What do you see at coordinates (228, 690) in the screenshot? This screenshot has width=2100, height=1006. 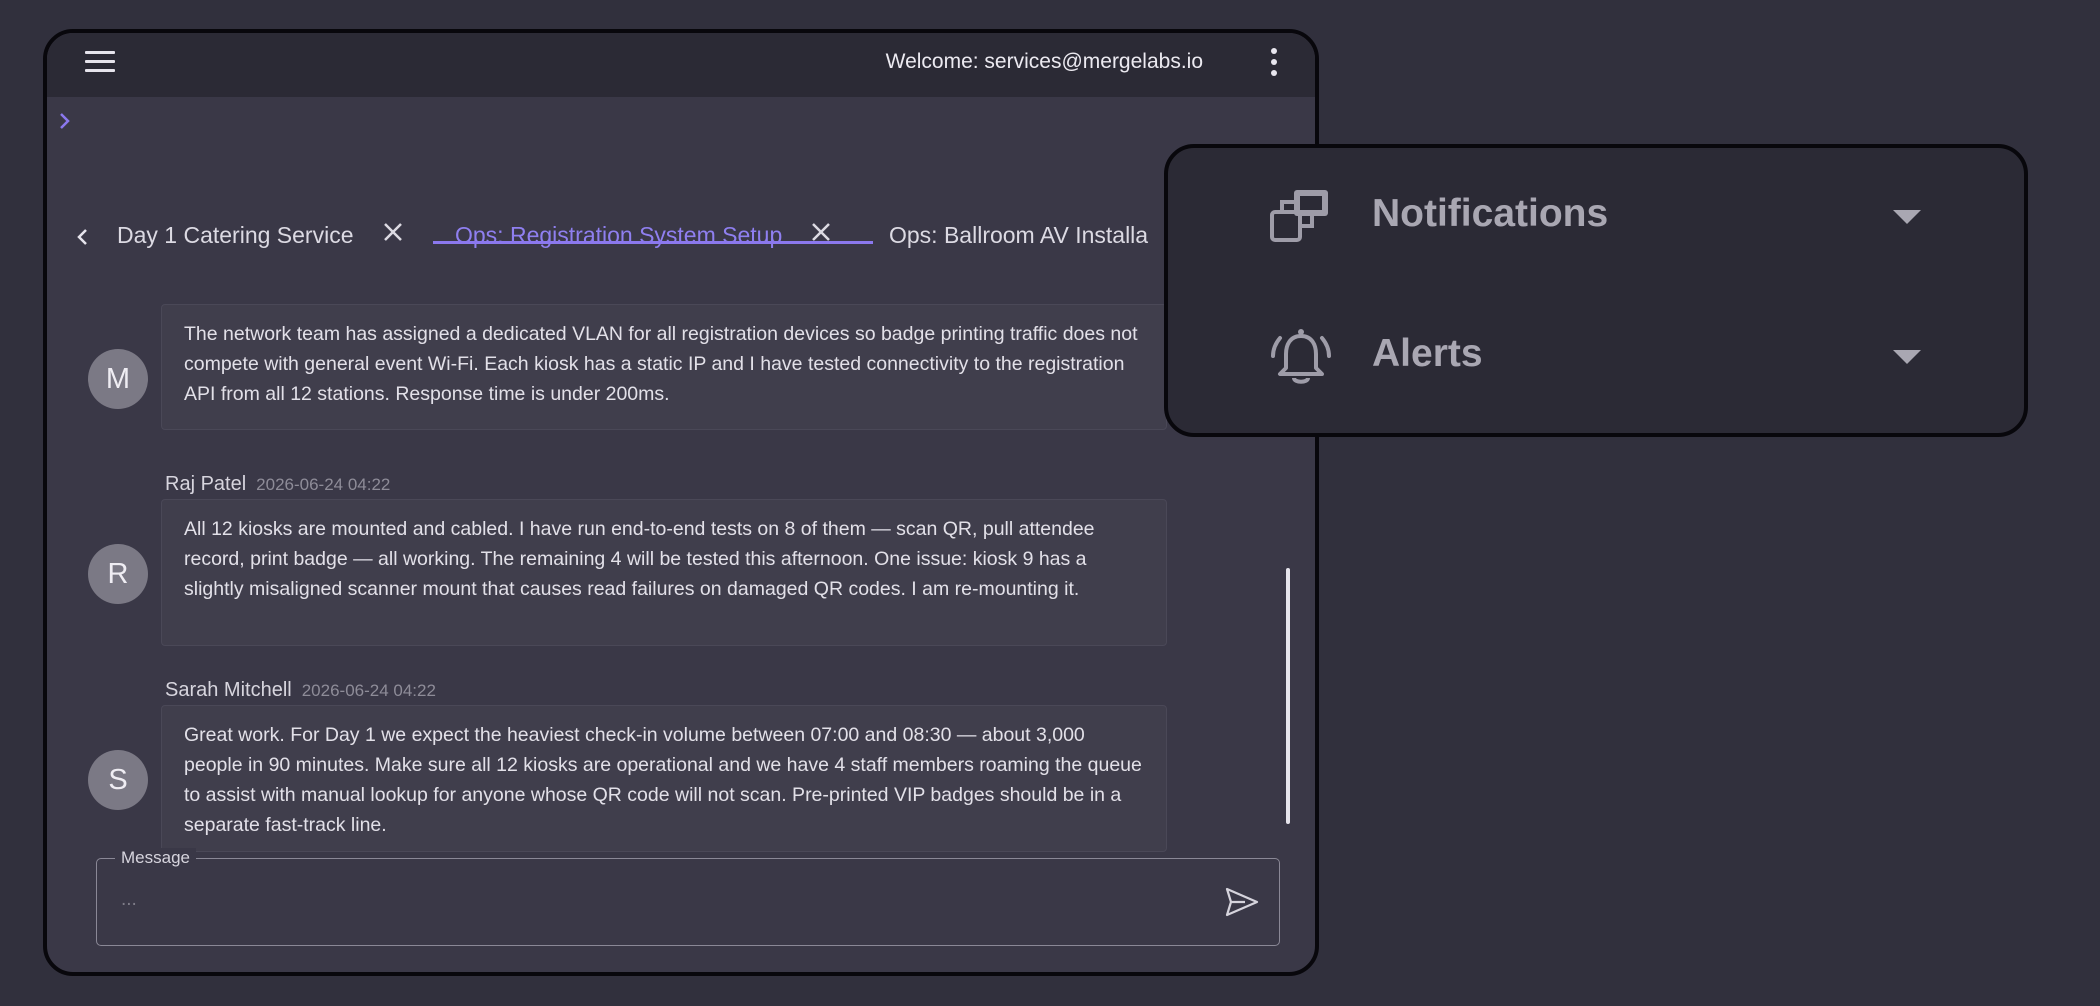 I see `message-author: Sarah Mitchell` at bounding box center [228, 690].